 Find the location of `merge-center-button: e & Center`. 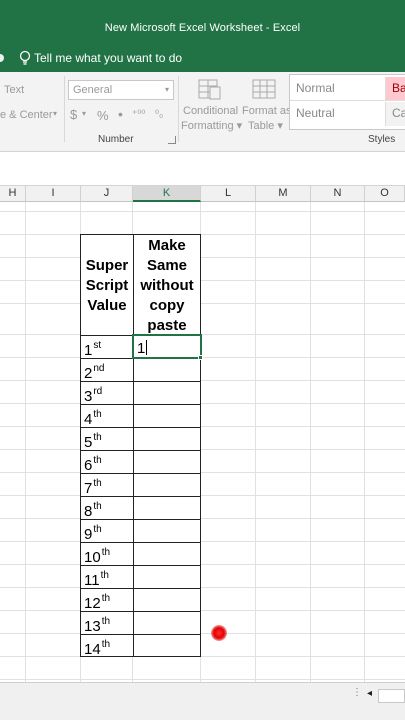

merge-center-button: e & Center is located at coordinates (26, 115).